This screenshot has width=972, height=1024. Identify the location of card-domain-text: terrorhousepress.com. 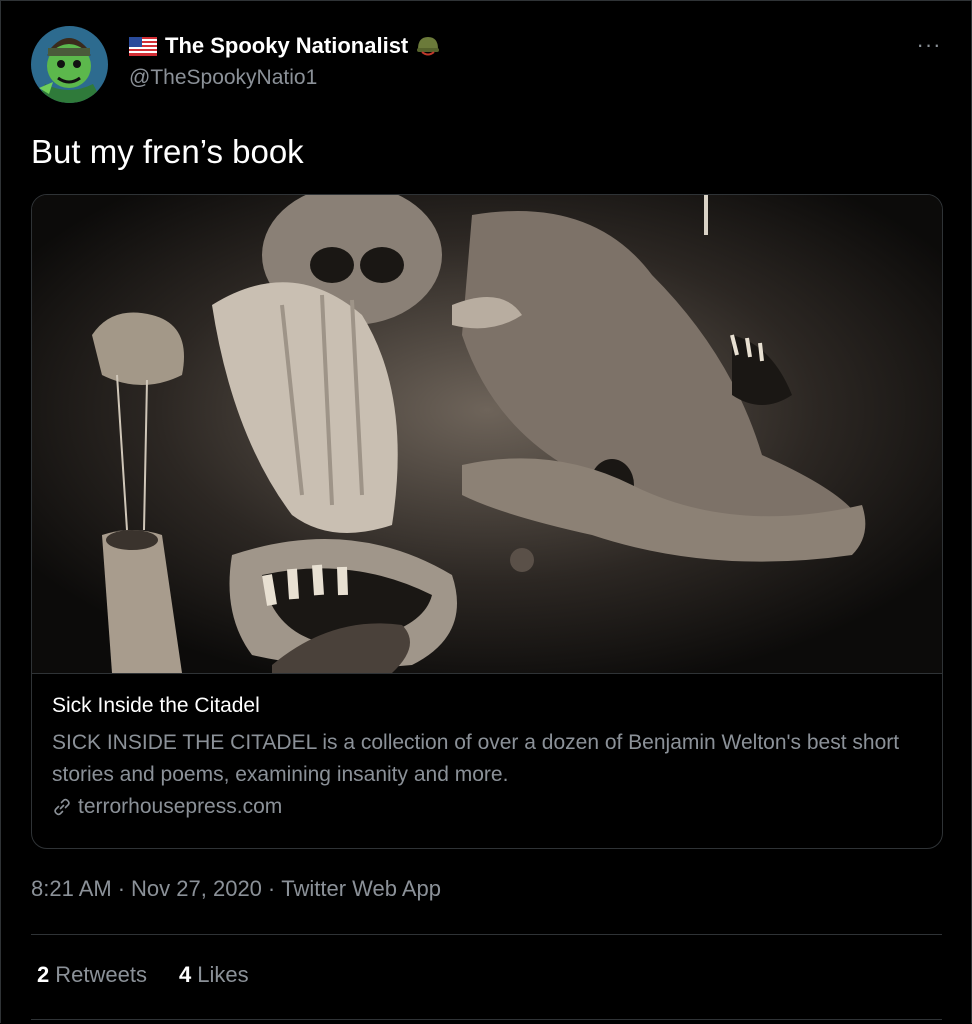
(180, 807).